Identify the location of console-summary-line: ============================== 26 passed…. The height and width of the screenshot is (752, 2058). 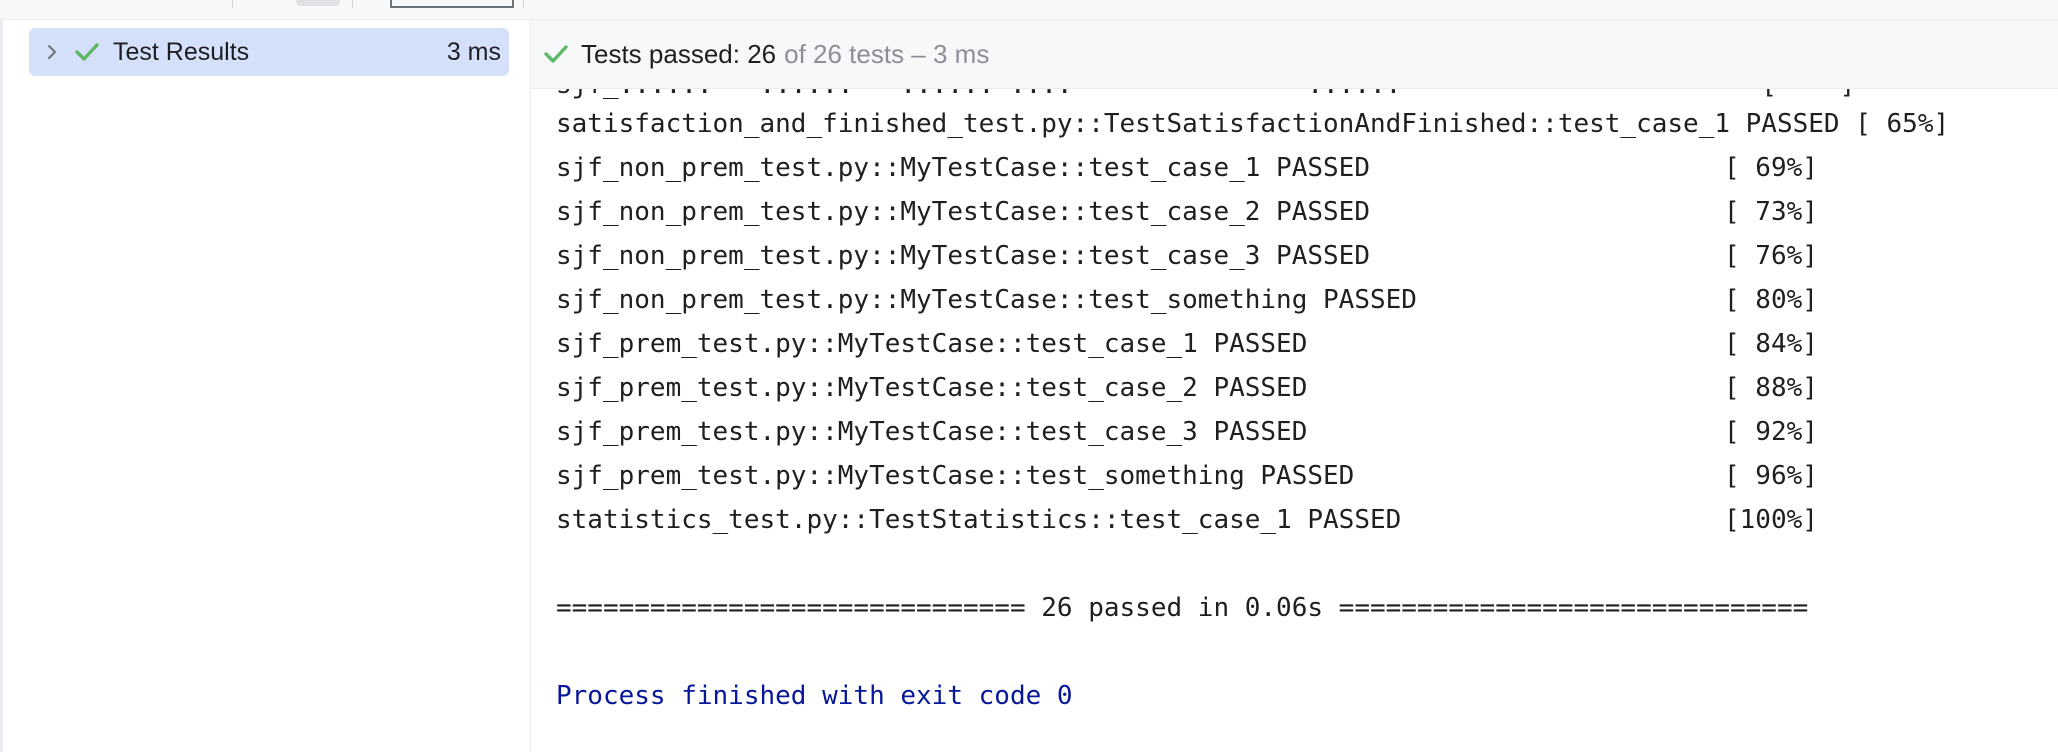
(1182, 608).